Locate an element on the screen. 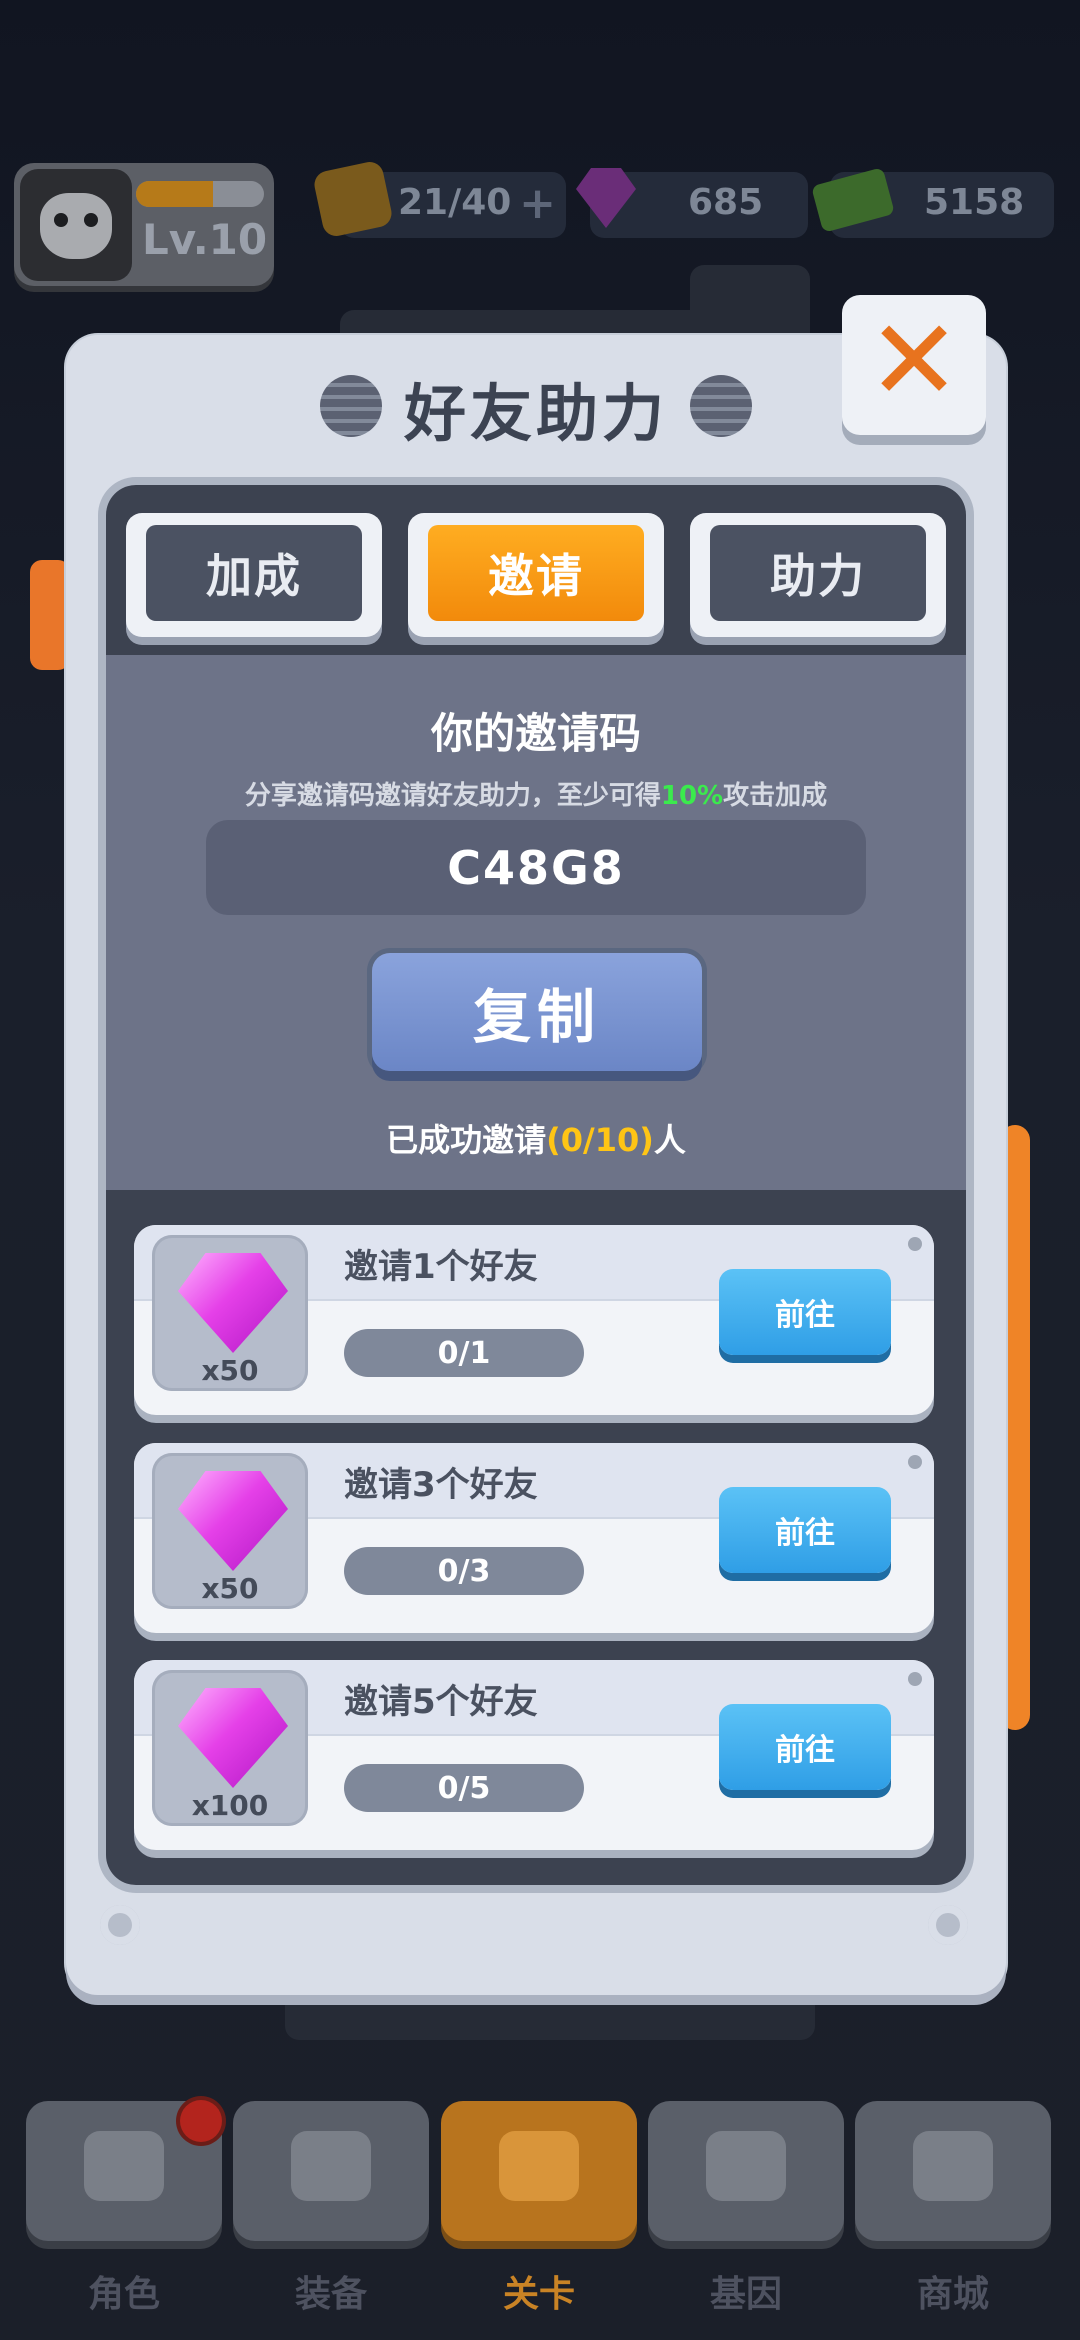  tab-label: 助力 is located at coordinates (818, 573).